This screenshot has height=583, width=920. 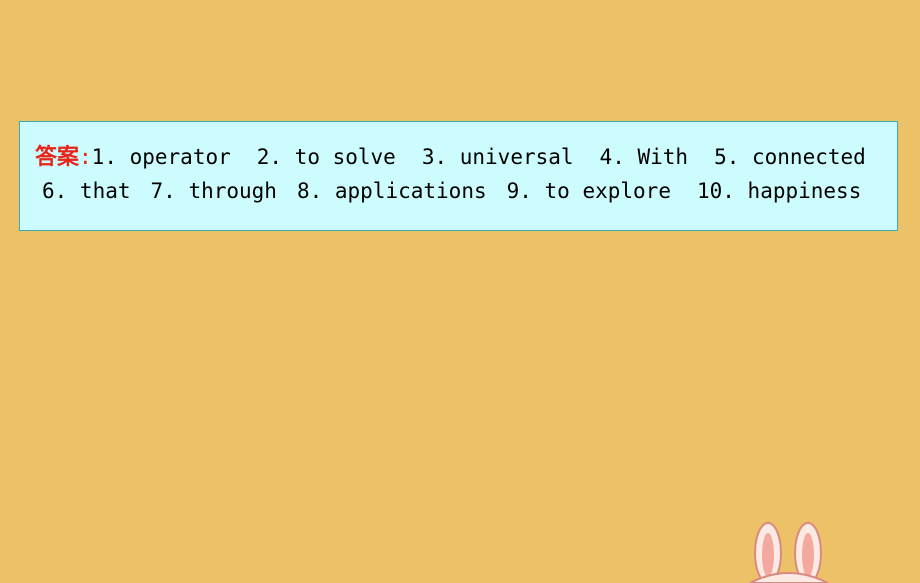 What do you see at coordinates (790, 157) in the screenshot?
I see `answer-item-5: 5. connected` at bounding box center [790, 157].